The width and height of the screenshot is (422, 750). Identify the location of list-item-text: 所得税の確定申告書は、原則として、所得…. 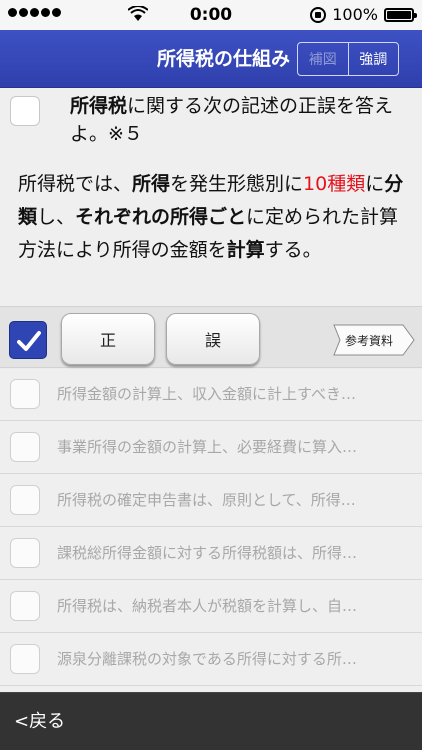
(206, 500).